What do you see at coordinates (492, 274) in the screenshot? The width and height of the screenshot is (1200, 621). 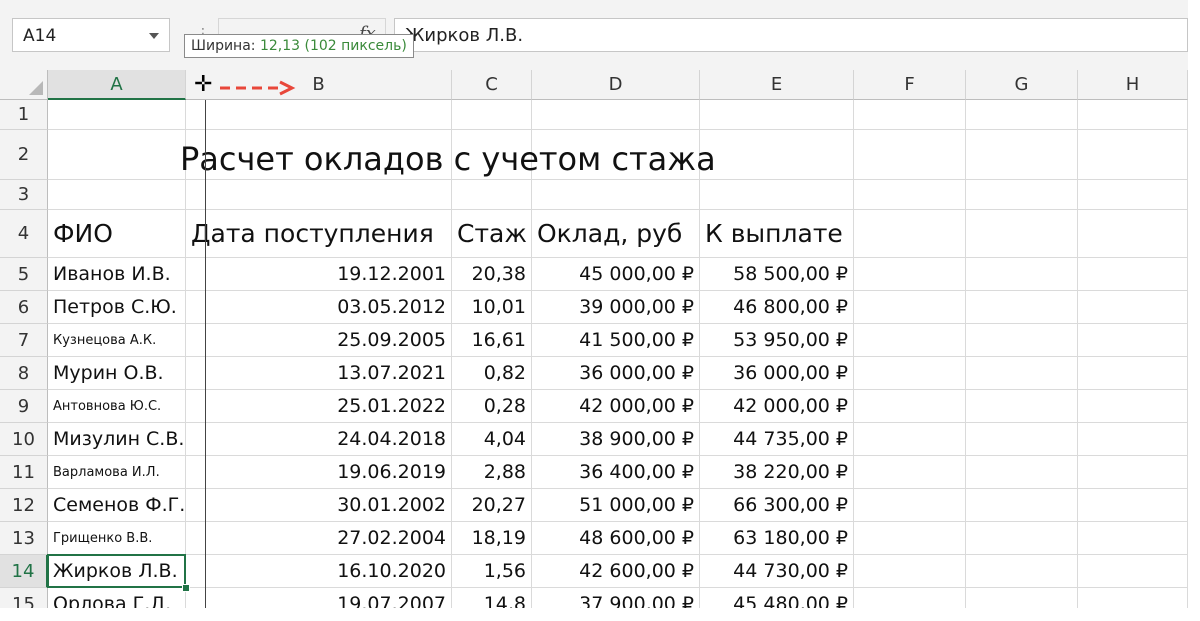 I see `table-cell: 20,38` at bounding box center [492, 274].